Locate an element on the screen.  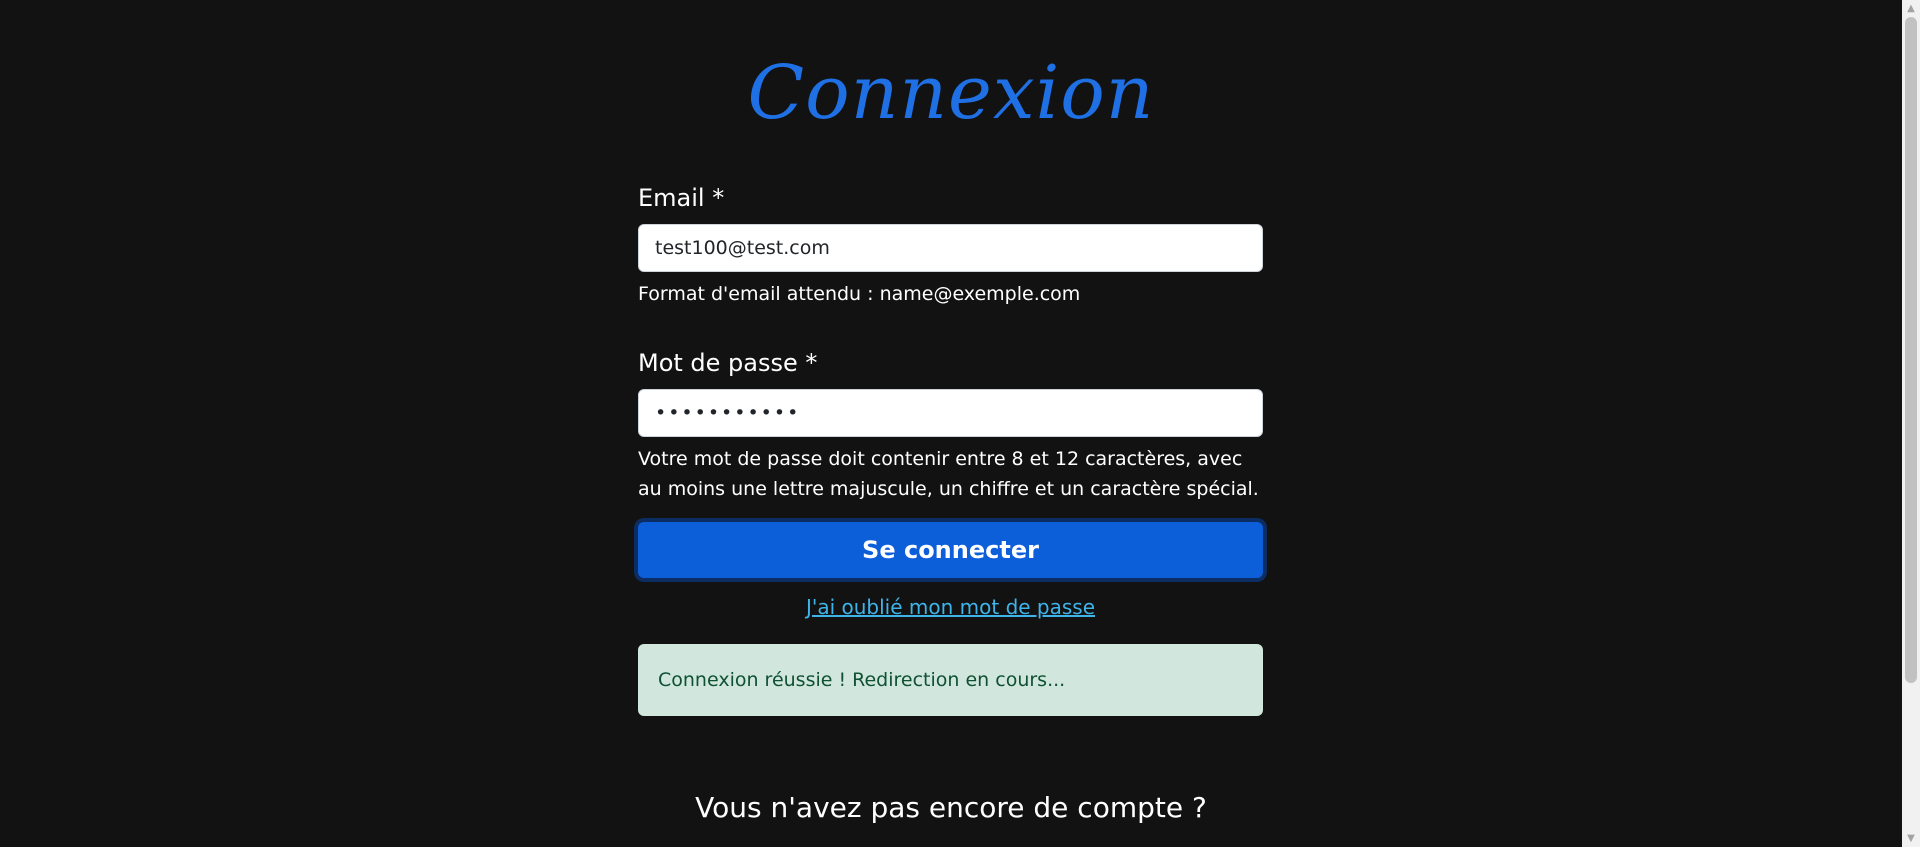
scrollbar-thumb is located at coordinates (1911, 350).